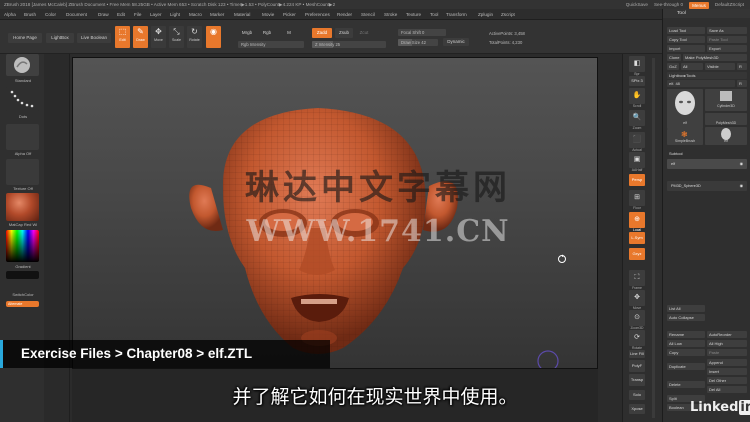  I want to click on scale-mode-button: ⤡ Scale, so click(176, 37).